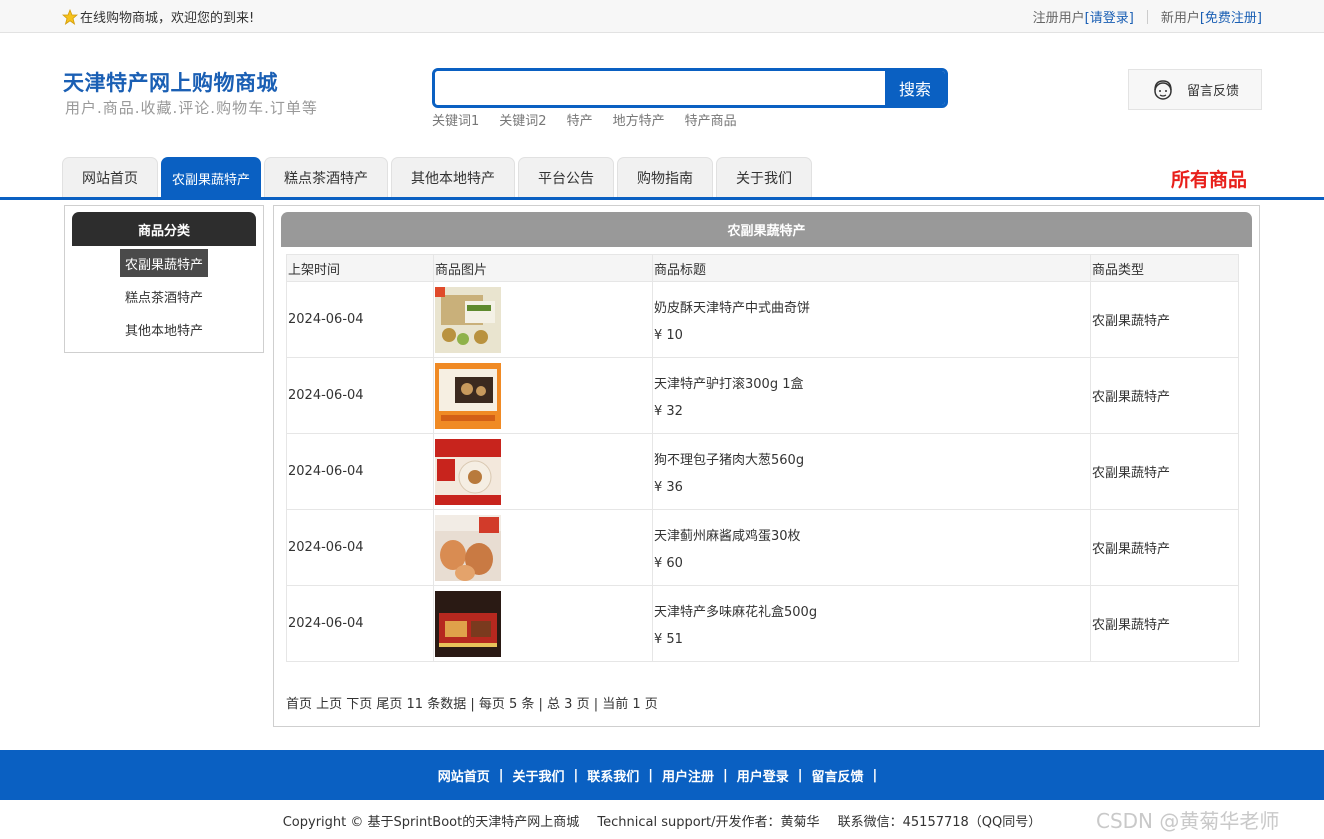 Image resolution: width=1324 pixels, height=839 pixels. Describe the element at coordinates (662, 198) in the screenshot. I see `nav-underline` at that location.